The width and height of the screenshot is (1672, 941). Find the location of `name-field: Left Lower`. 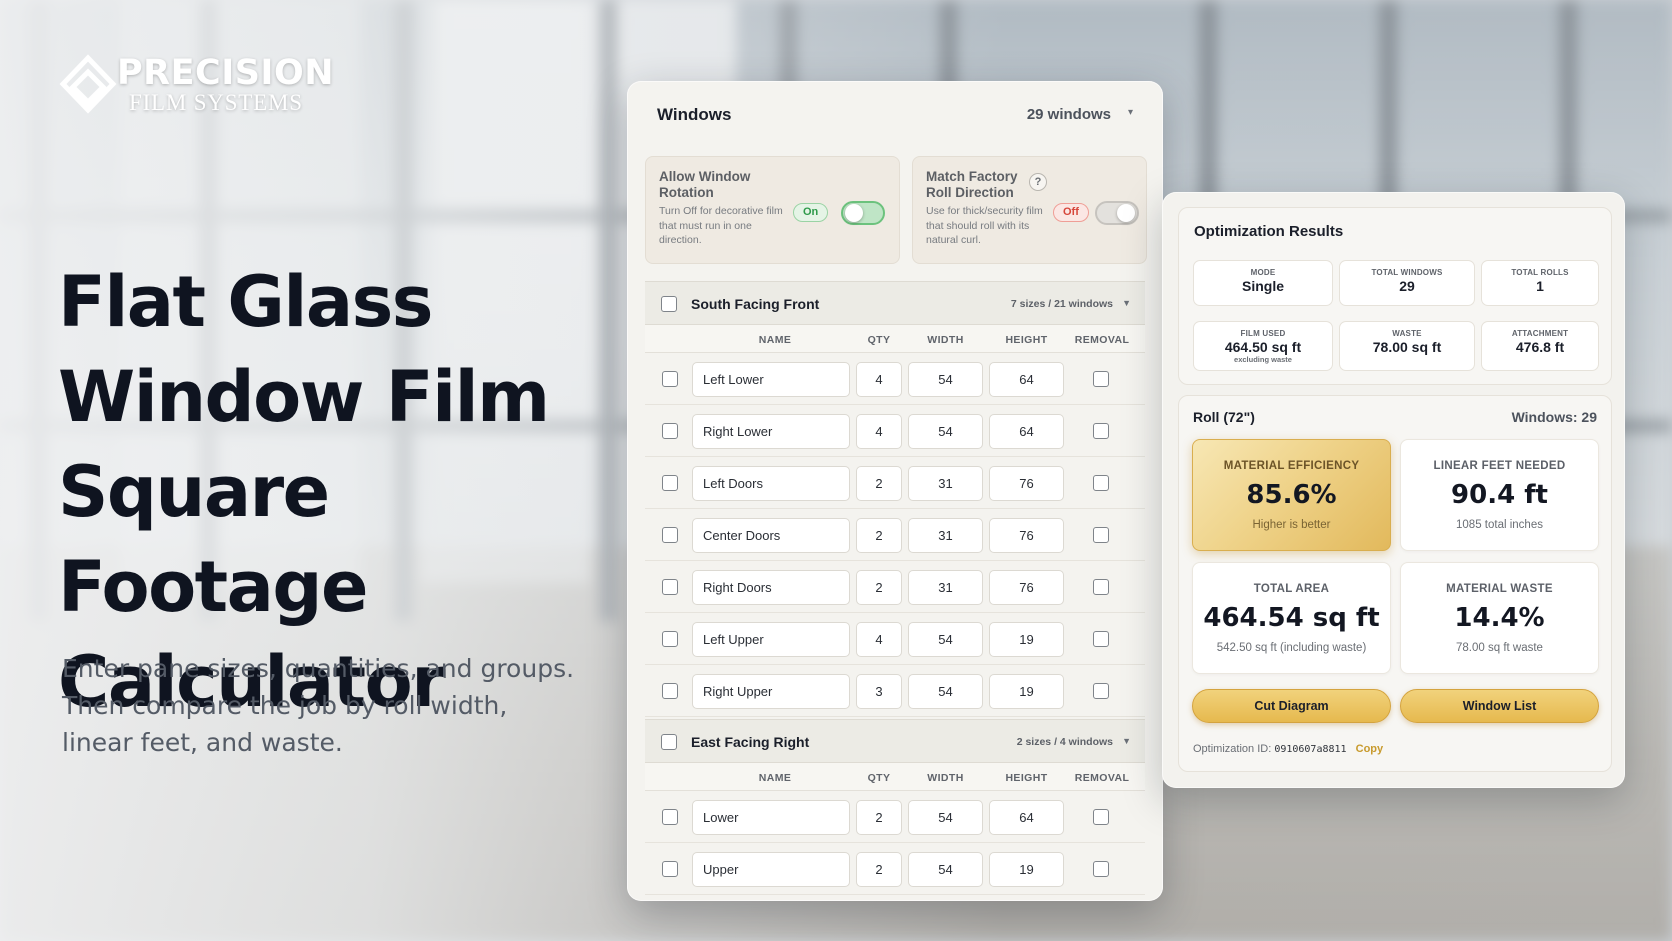

name-field: Left Lower is located at coordinates (771, 379).